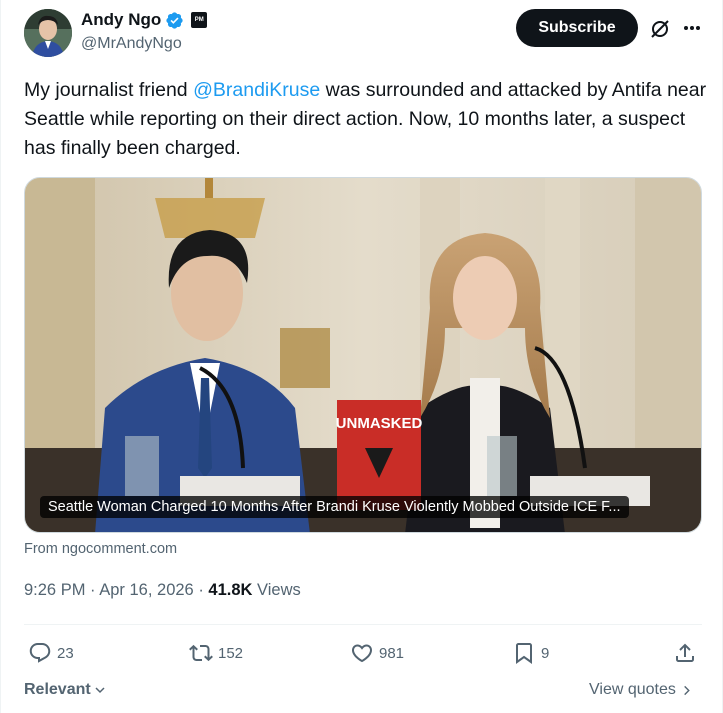  I want to click on bookmark-button: 9, so click(530, 653).